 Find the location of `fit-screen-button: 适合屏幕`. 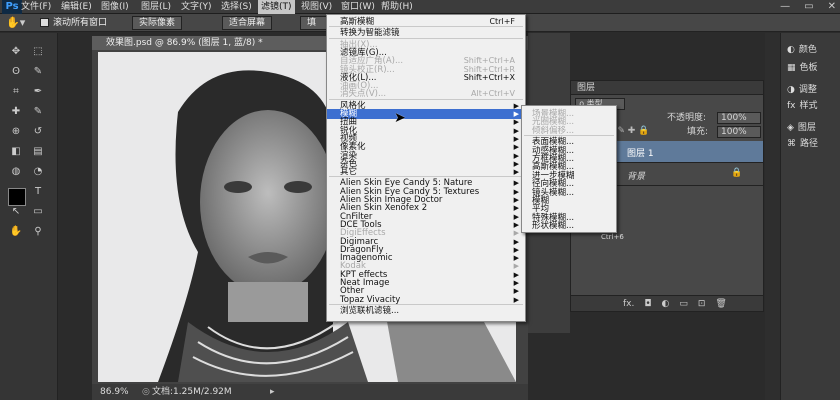

fit-screen-button: 适合屏幕 is located at coordinates (247, 23).